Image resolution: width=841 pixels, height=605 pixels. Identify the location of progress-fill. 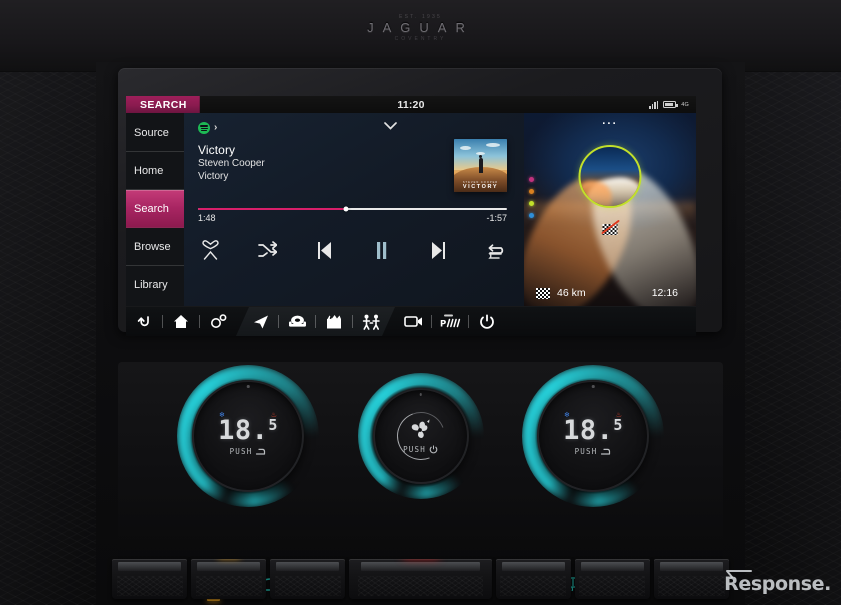
(272, 209).